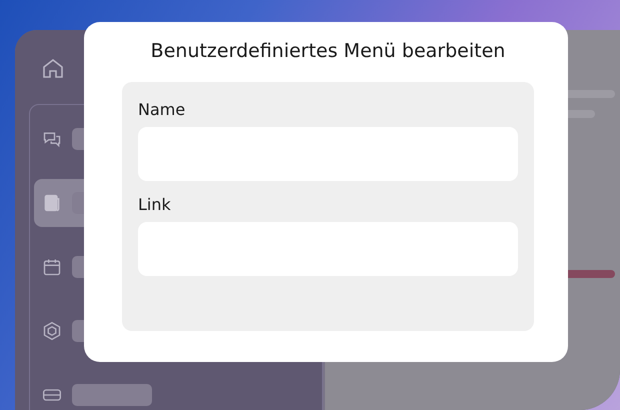 Image resolution: width=620 pixels, height=410 pixels. What do you see at coordinates (162, 109) in the screenshot?
I see `field-label: Name` at bounding box center [162, 109].